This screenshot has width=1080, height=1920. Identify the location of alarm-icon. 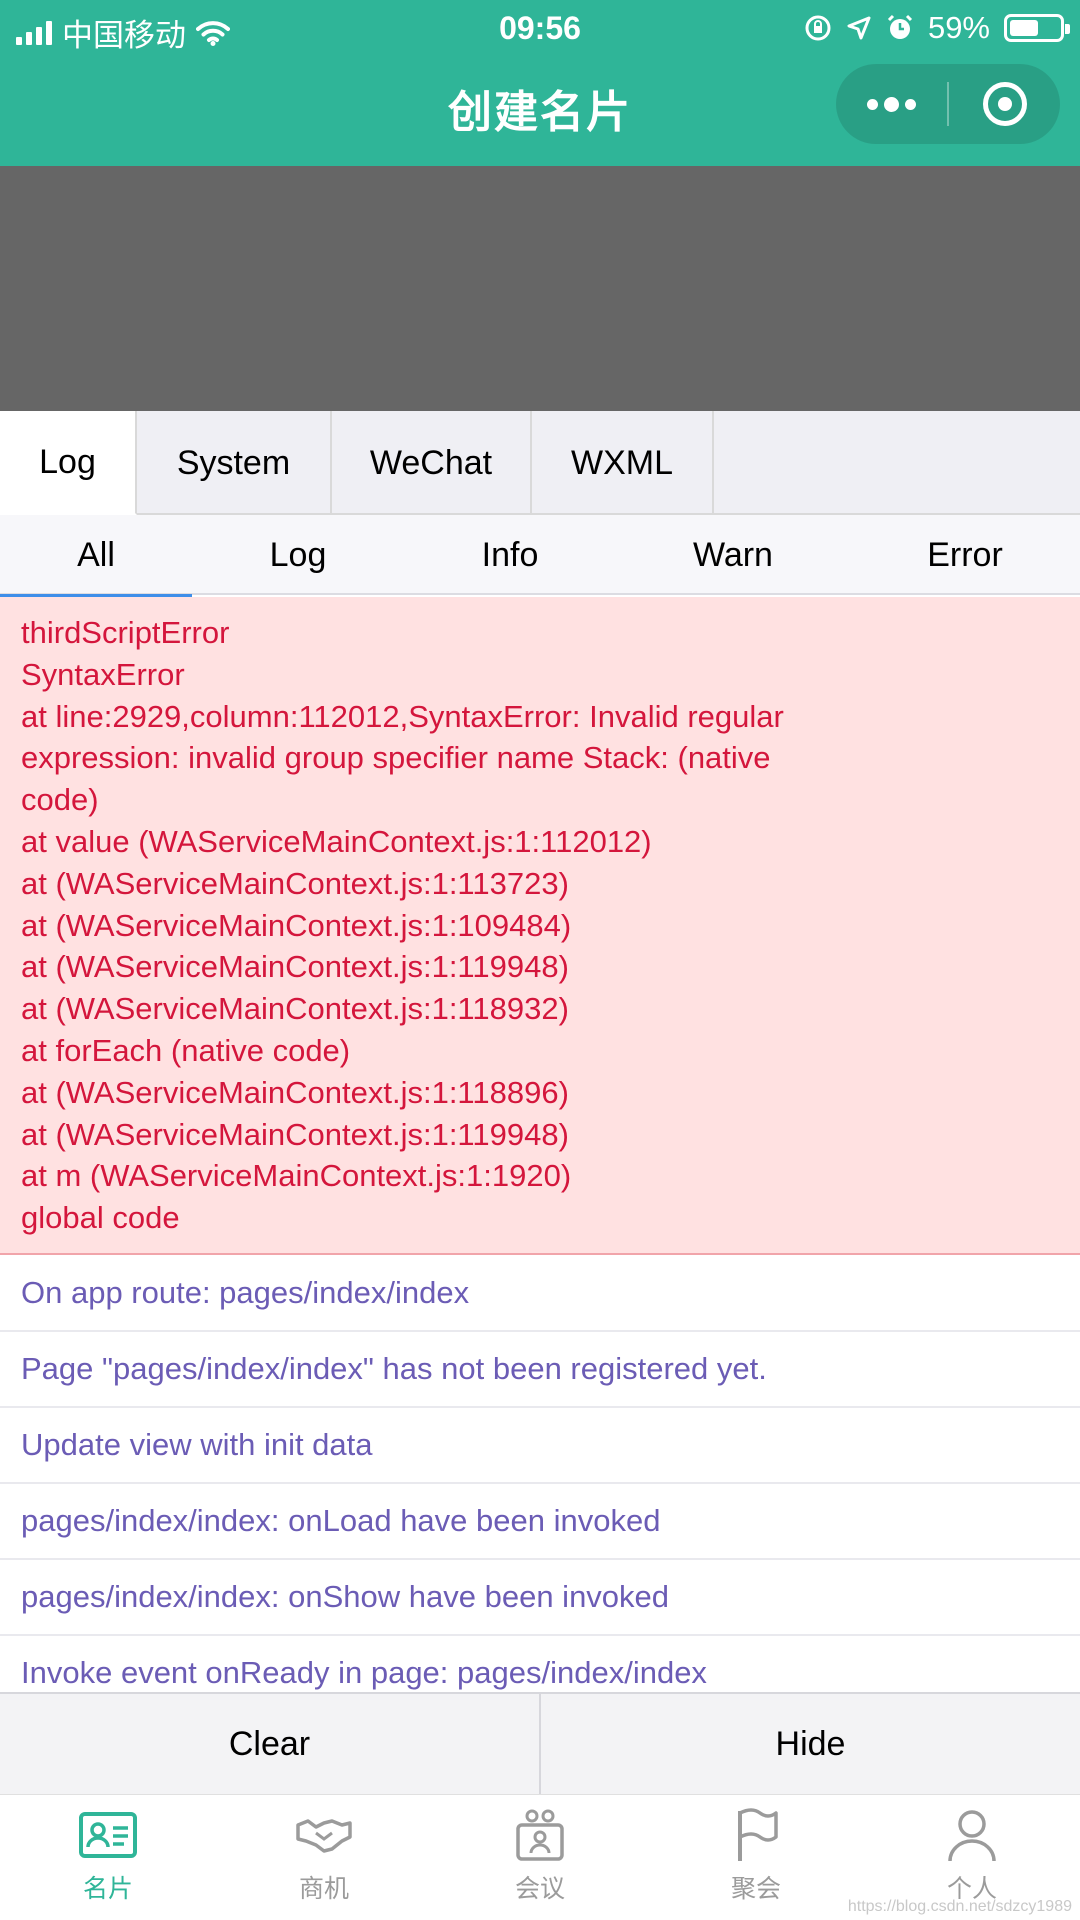
(900, 26).